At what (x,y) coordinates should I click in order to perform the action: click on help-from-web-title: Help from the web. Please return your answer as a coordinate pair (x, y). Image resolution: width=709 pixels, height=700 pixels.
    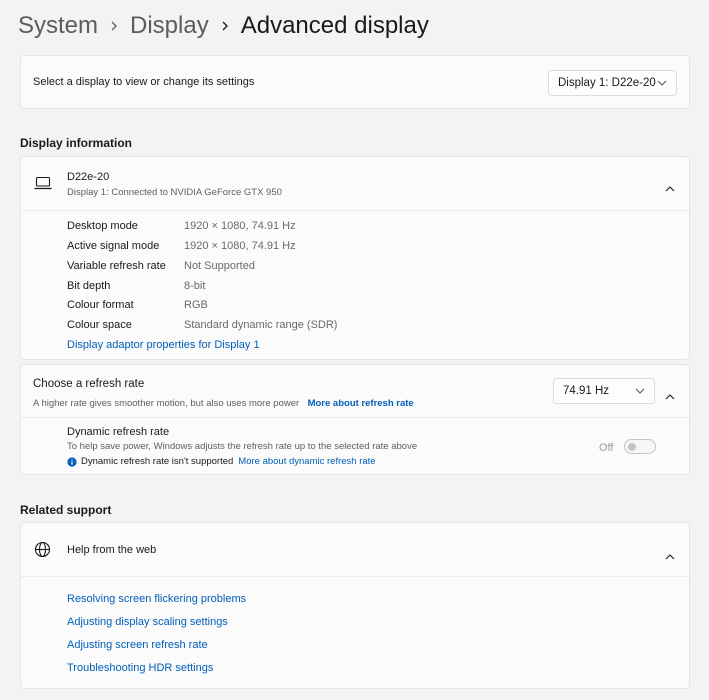
    Looking at the image, I should click on (112, 550).